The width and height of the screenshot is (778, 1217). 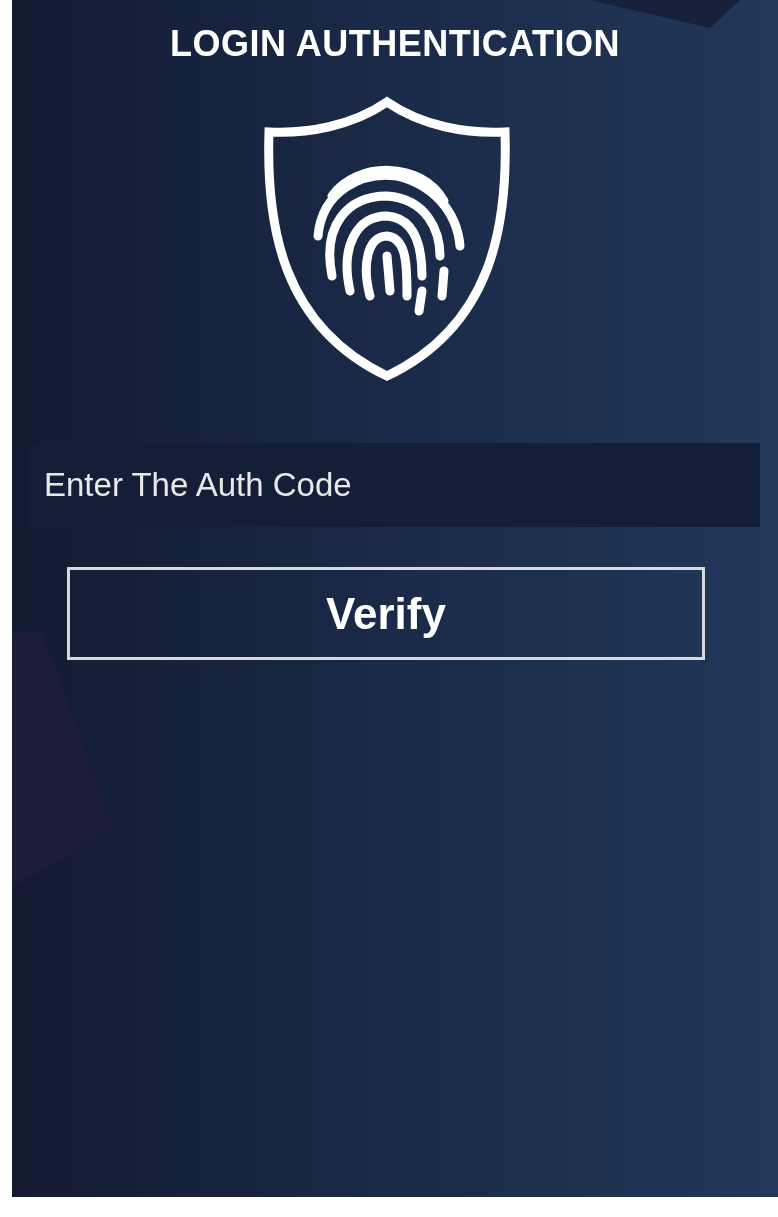 I want to click on verify-button: Verify, so click(x=386, y=613).